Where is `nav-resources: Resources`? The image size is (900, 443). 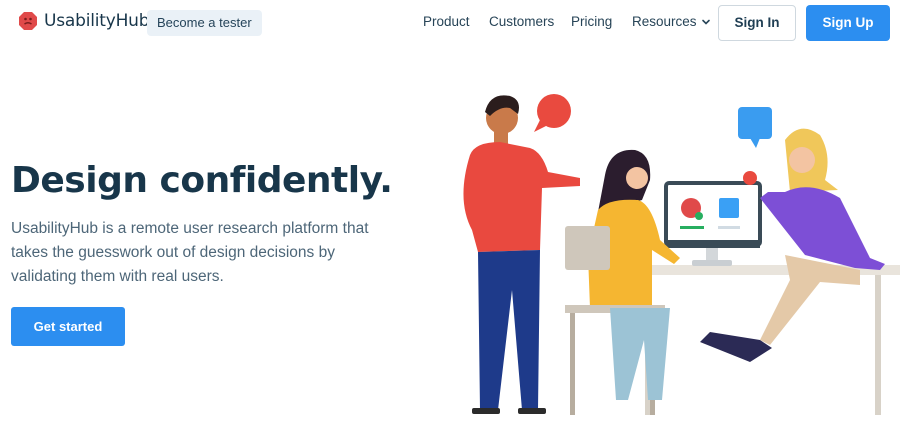 nav-resources: Resources is located at coordinates (671, 21).